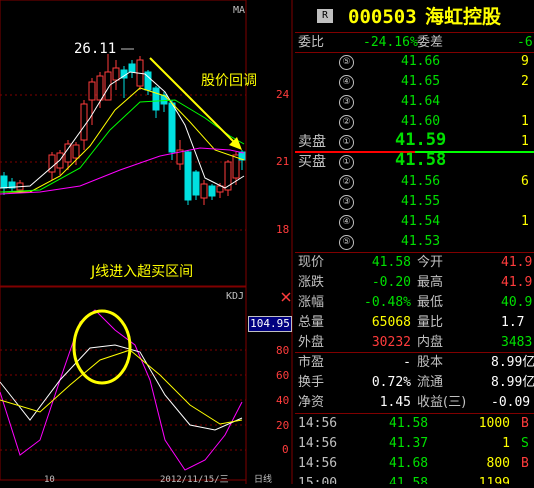 The image size is (534, 488). Describe the element at coordinates (395, 402) in the screenshot. I see `fundamental-value: 1.45` at that location.